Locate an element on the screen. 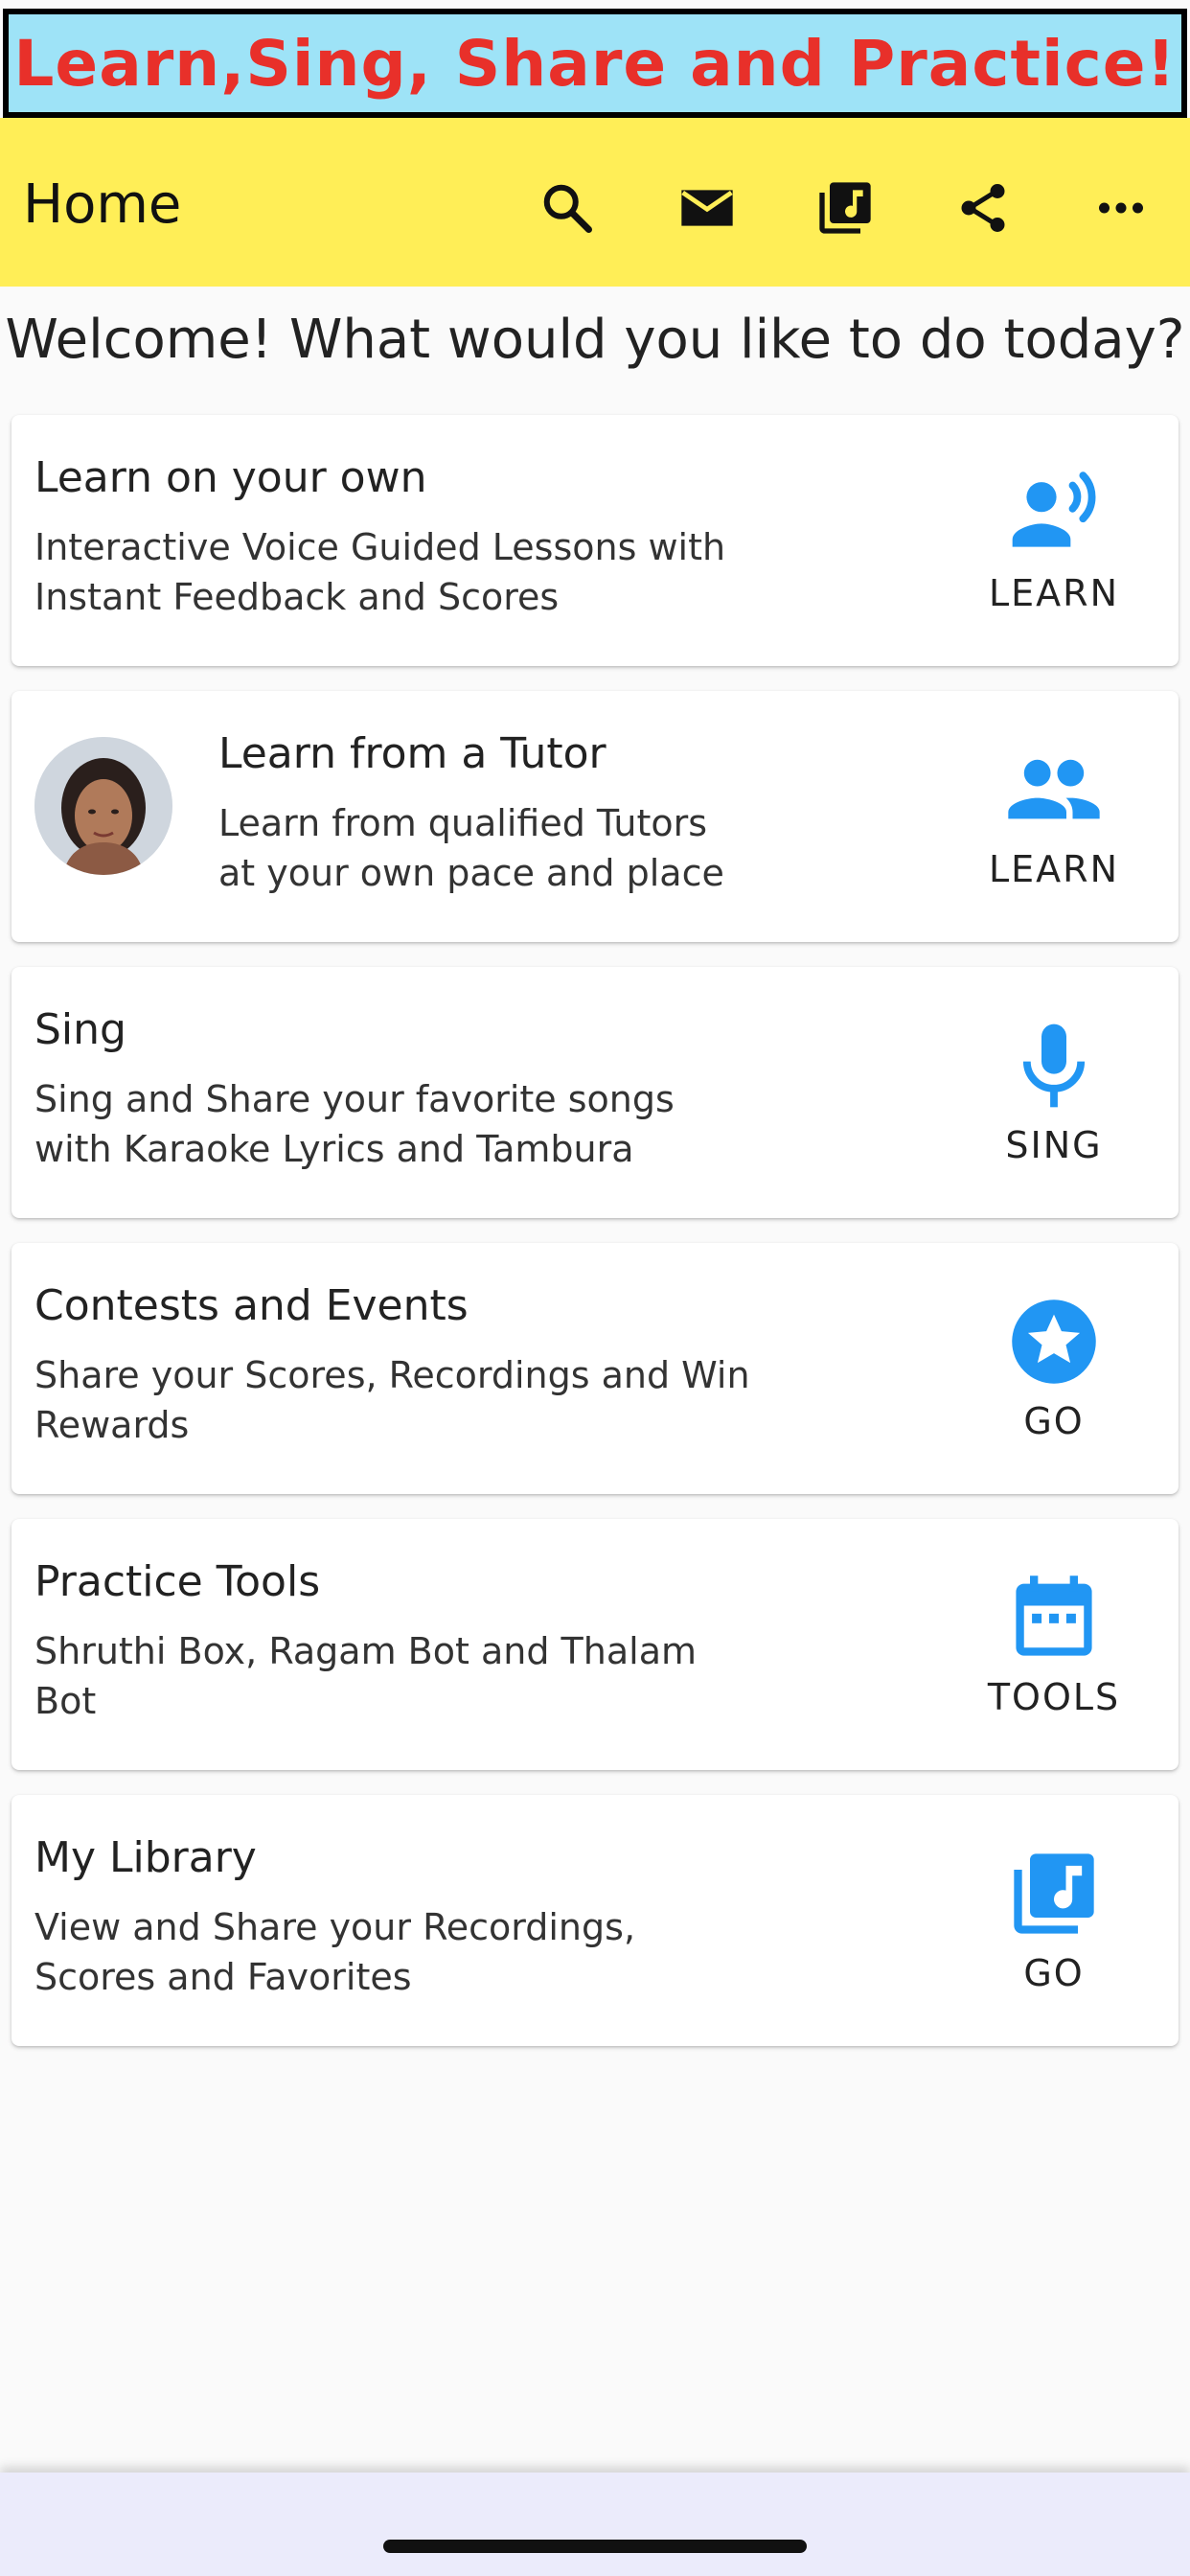  tools-button: TOOLS is located at coordinates (1054, 1646).